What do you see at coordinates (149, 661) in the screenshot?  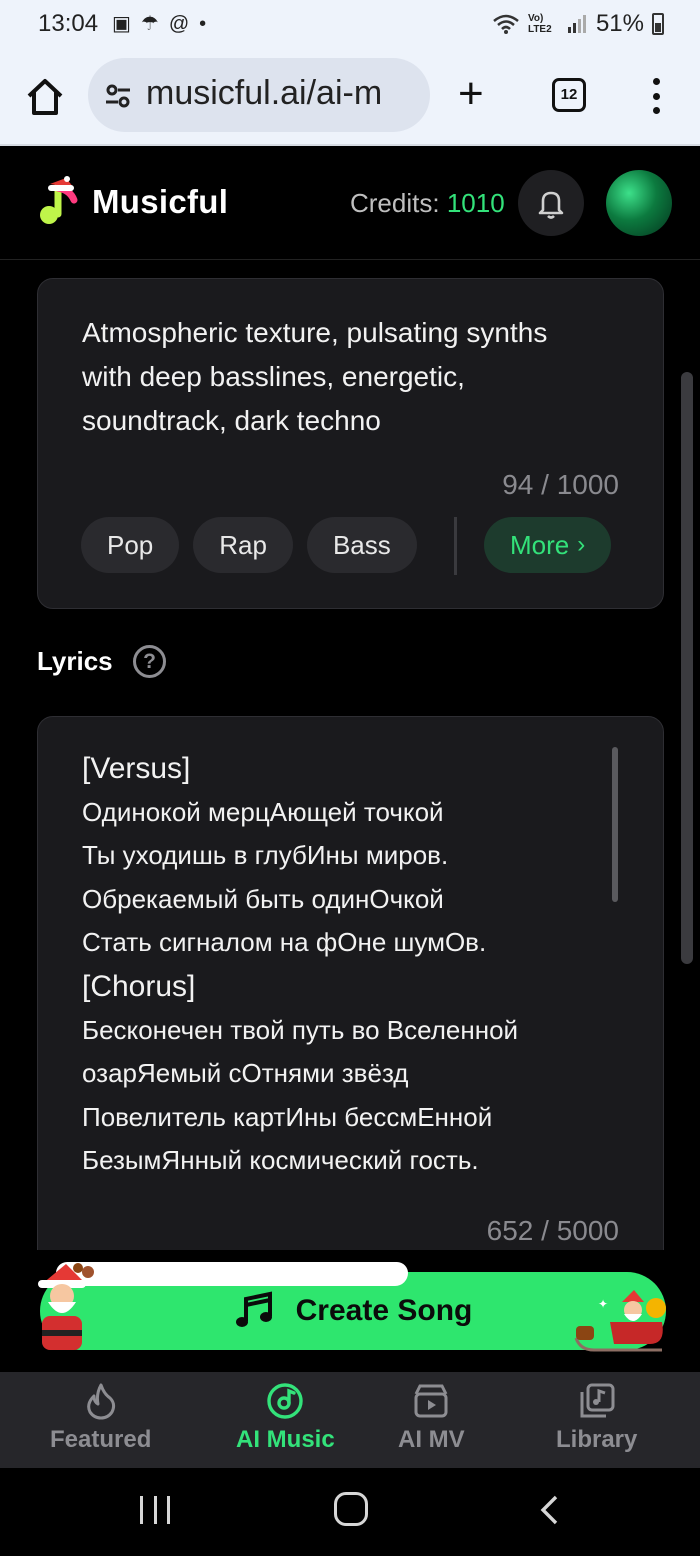 I see `help-icon: ?` at bounding box center [149, 661].